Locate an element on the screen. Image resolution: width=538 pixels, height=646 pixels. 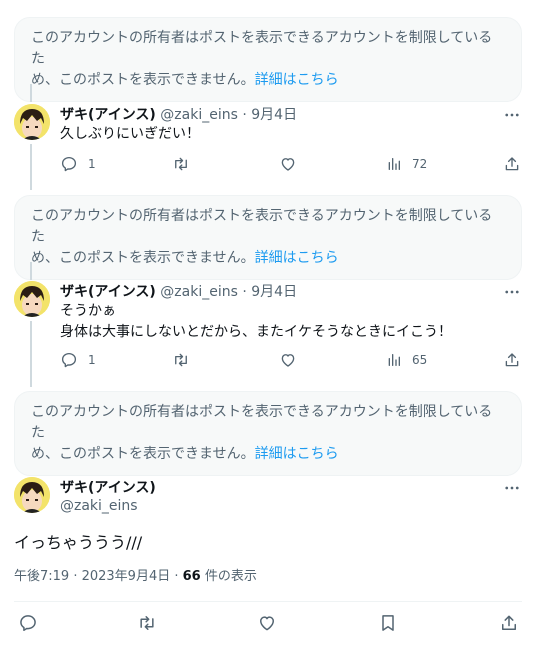
bookmark-icon is located at coordinates (388, 623).